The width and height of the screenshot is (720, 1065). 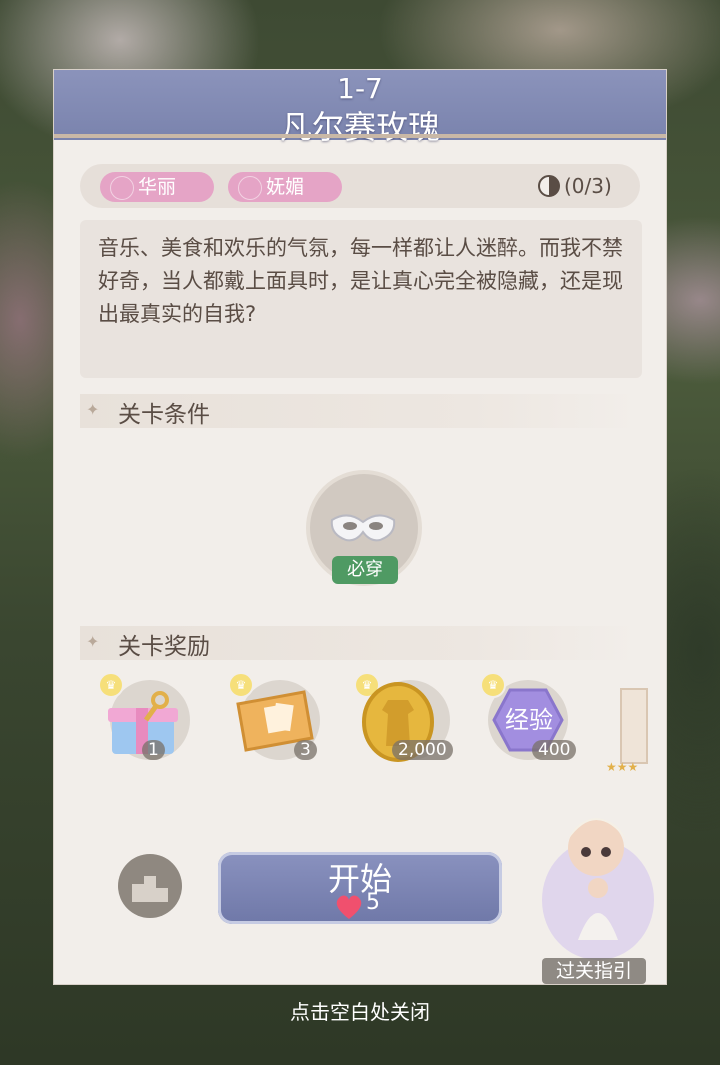 I want to click on reward-clothing-card, so click(x=634, y=726).